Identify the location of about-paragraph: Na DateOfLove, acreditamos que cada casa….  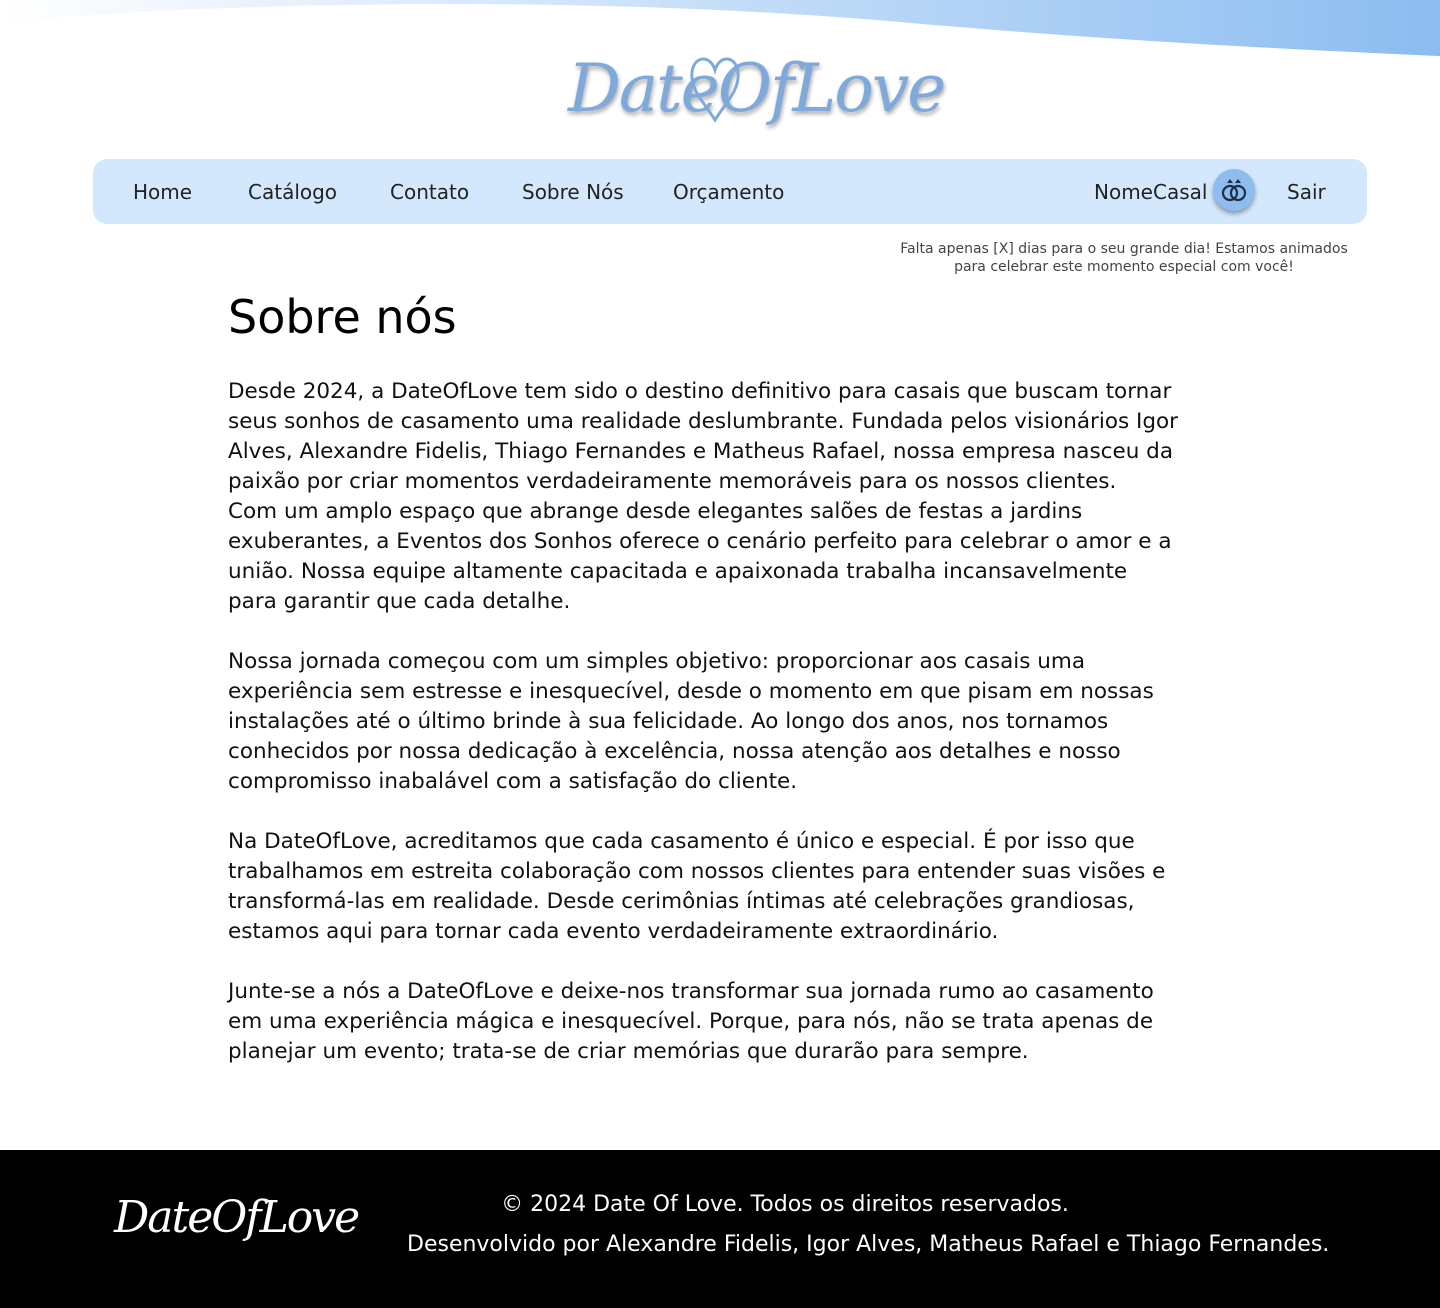
(720, 887).